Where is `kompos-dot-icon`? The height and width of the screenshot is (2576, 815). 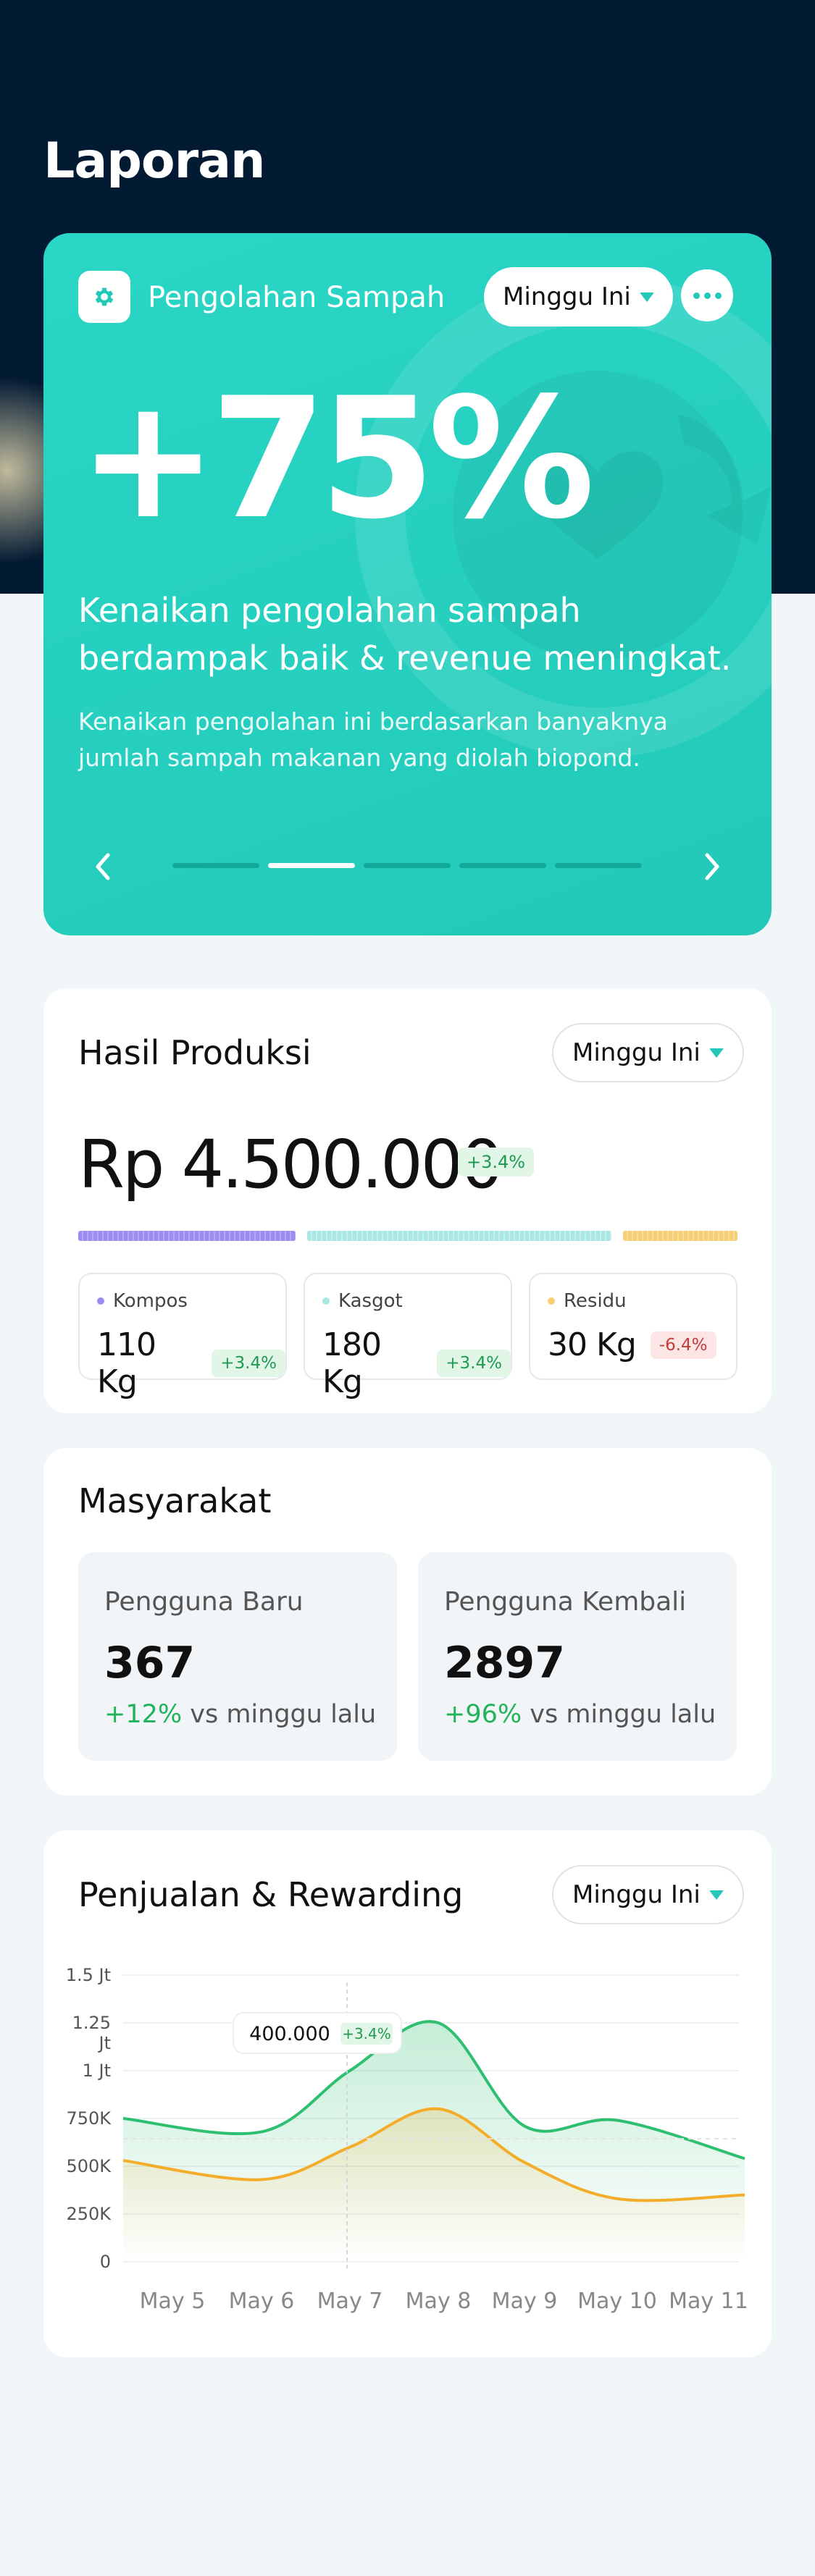 kompos-dot-icon is located at coordinates (100, 1301).